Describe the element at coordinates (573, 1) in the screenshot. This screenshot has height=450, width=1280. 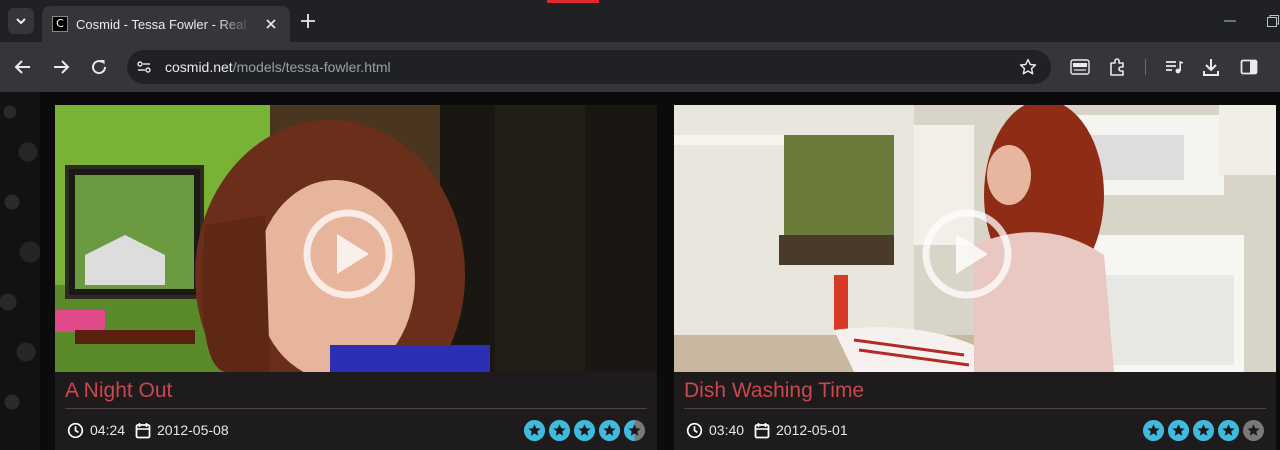
I see `recording-indicator` at that location.